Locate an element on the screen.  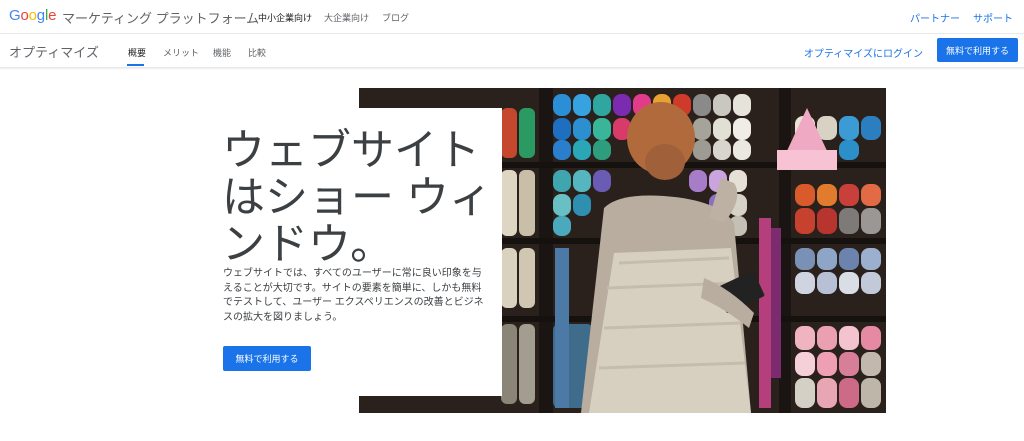
login-link: オプティマイズにログイン is located at coordinates (863, 52).